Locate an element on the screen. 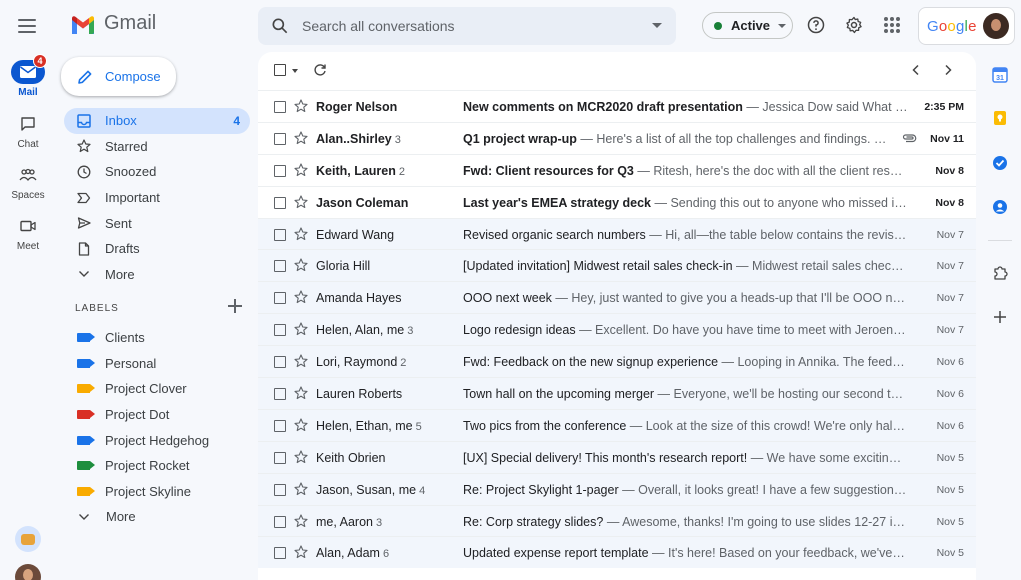 The image size is (1021, 580). nav-item-inbox: Inbox 4 is located at coordinates (157, 121).